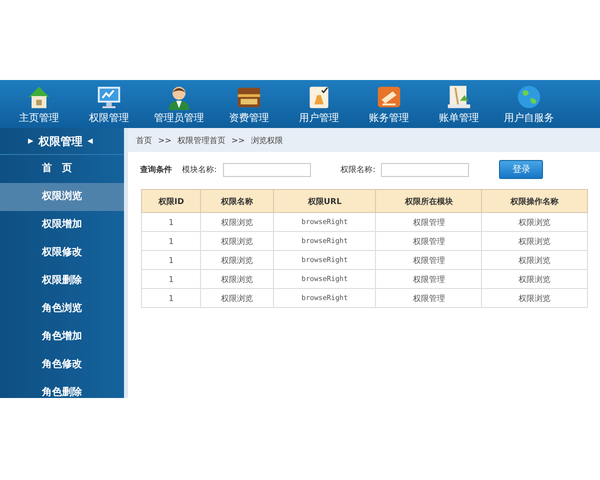 The width and height of the screenshot is (600, 480). I want to click on nav-item: 账务管理, so click(389, 104).